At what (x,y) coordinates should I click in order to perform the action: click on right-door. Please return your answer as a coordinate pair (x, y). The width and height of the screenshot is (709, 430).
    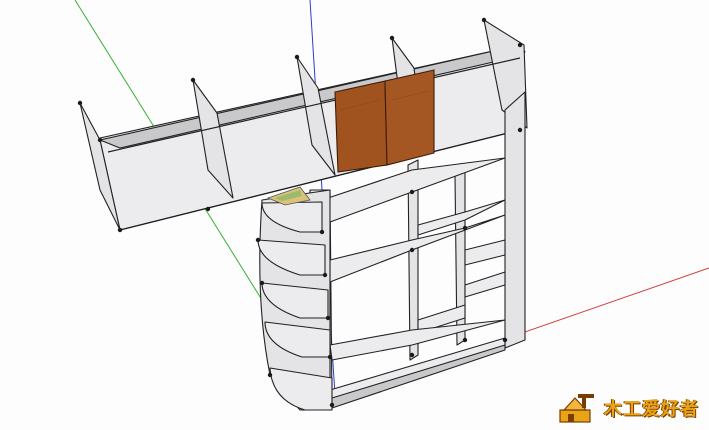
    Looking at the image, I should click on (409, 117).